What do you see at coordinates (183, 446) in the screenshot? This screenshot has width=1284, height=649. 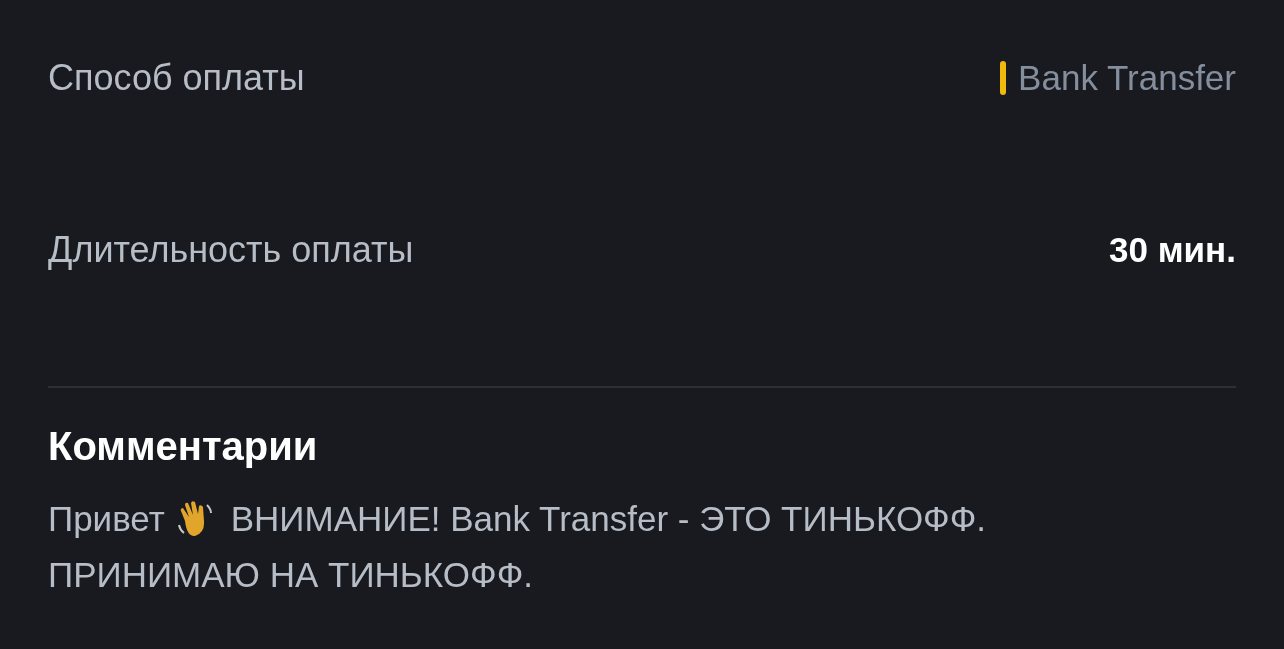 I see `section-title: Комментарии` at bounding box center [183, 446].